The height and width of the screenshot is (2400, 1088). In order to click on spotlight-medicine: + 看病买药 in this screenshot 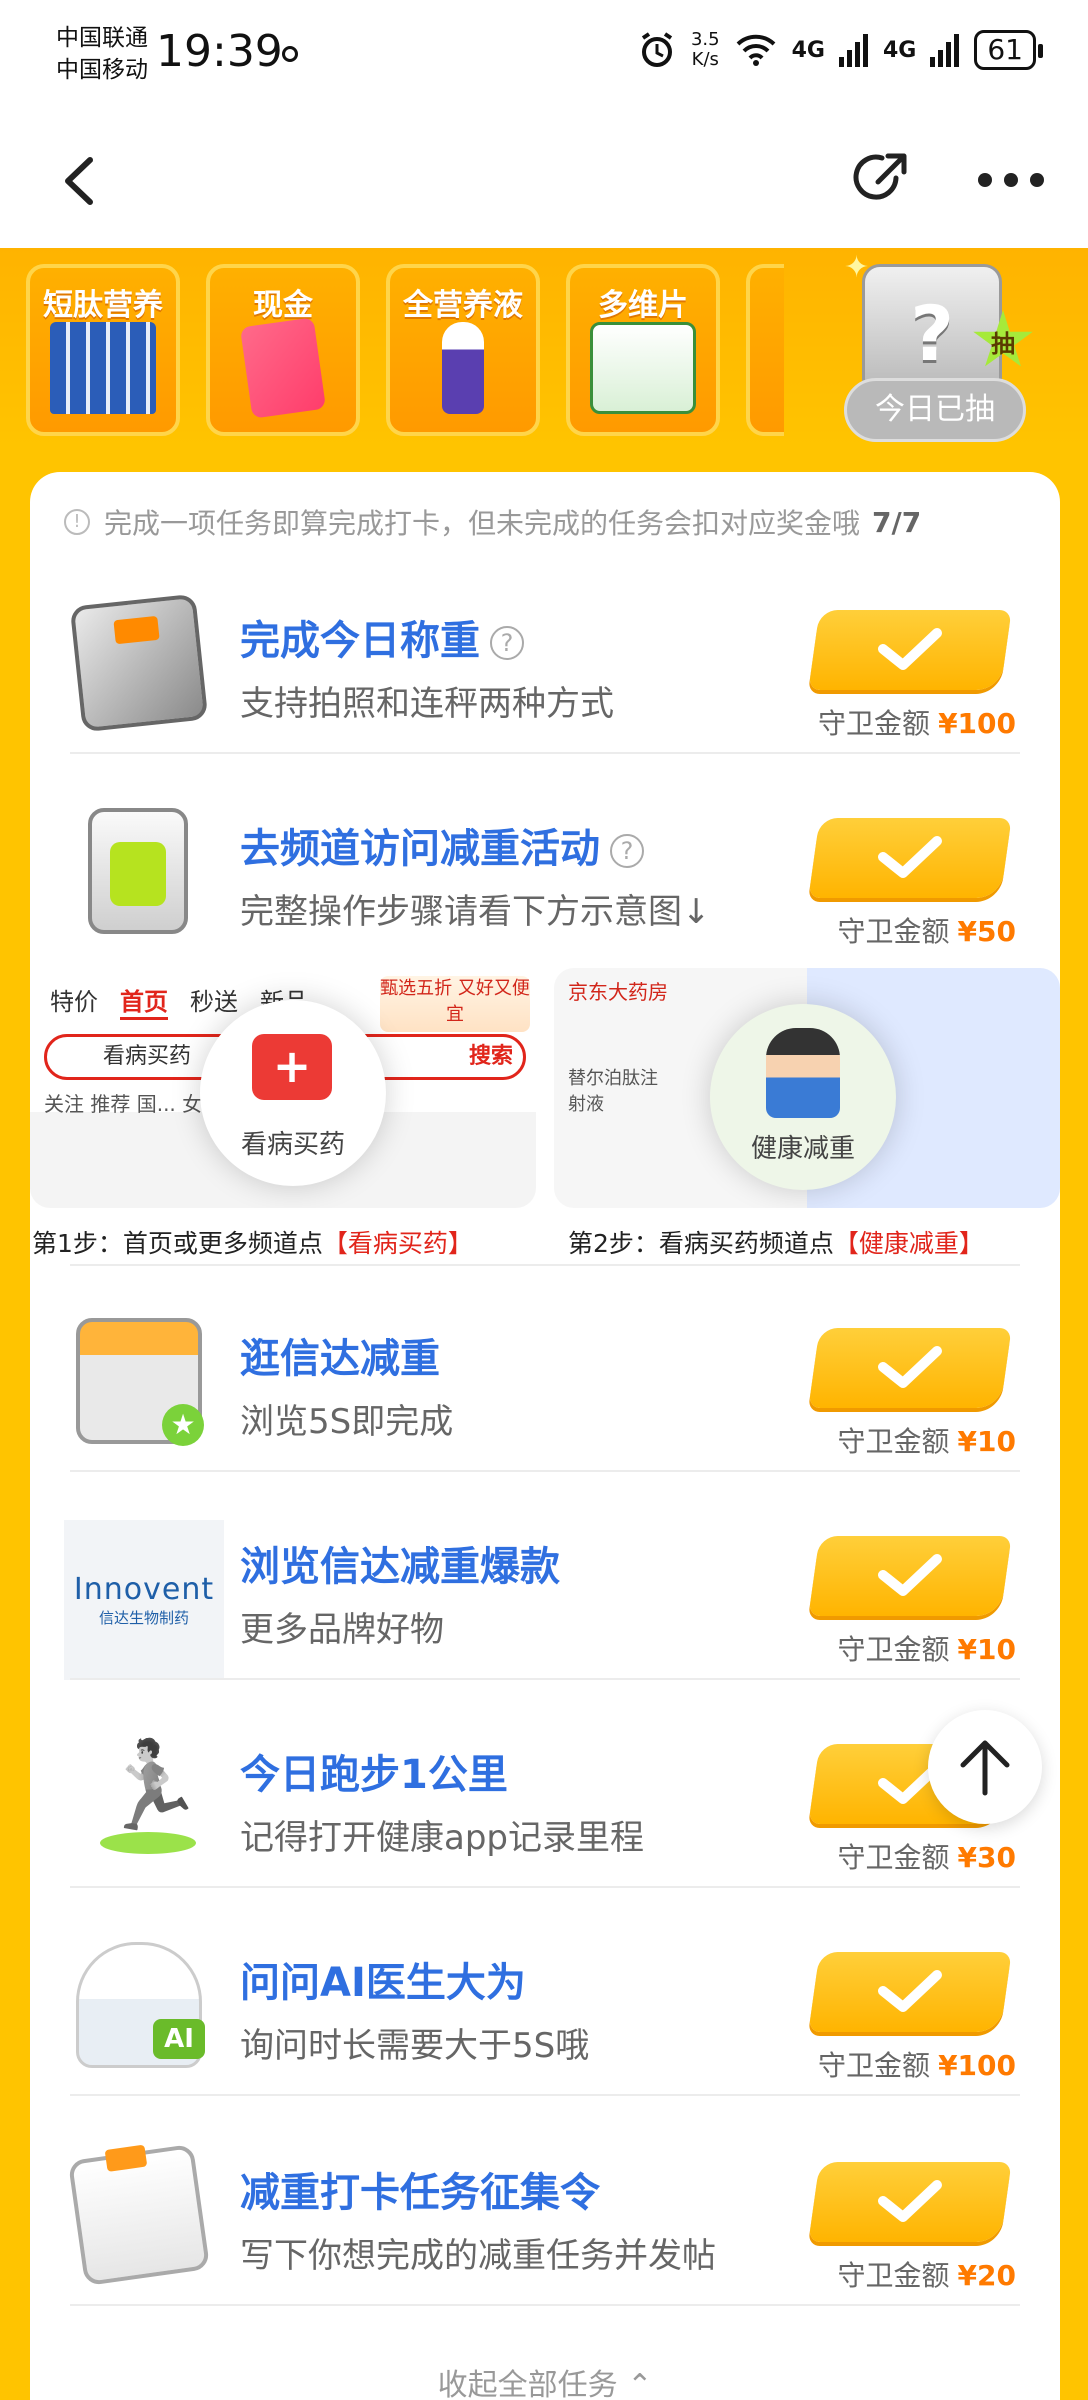, I will do `click(293, 1093)`.